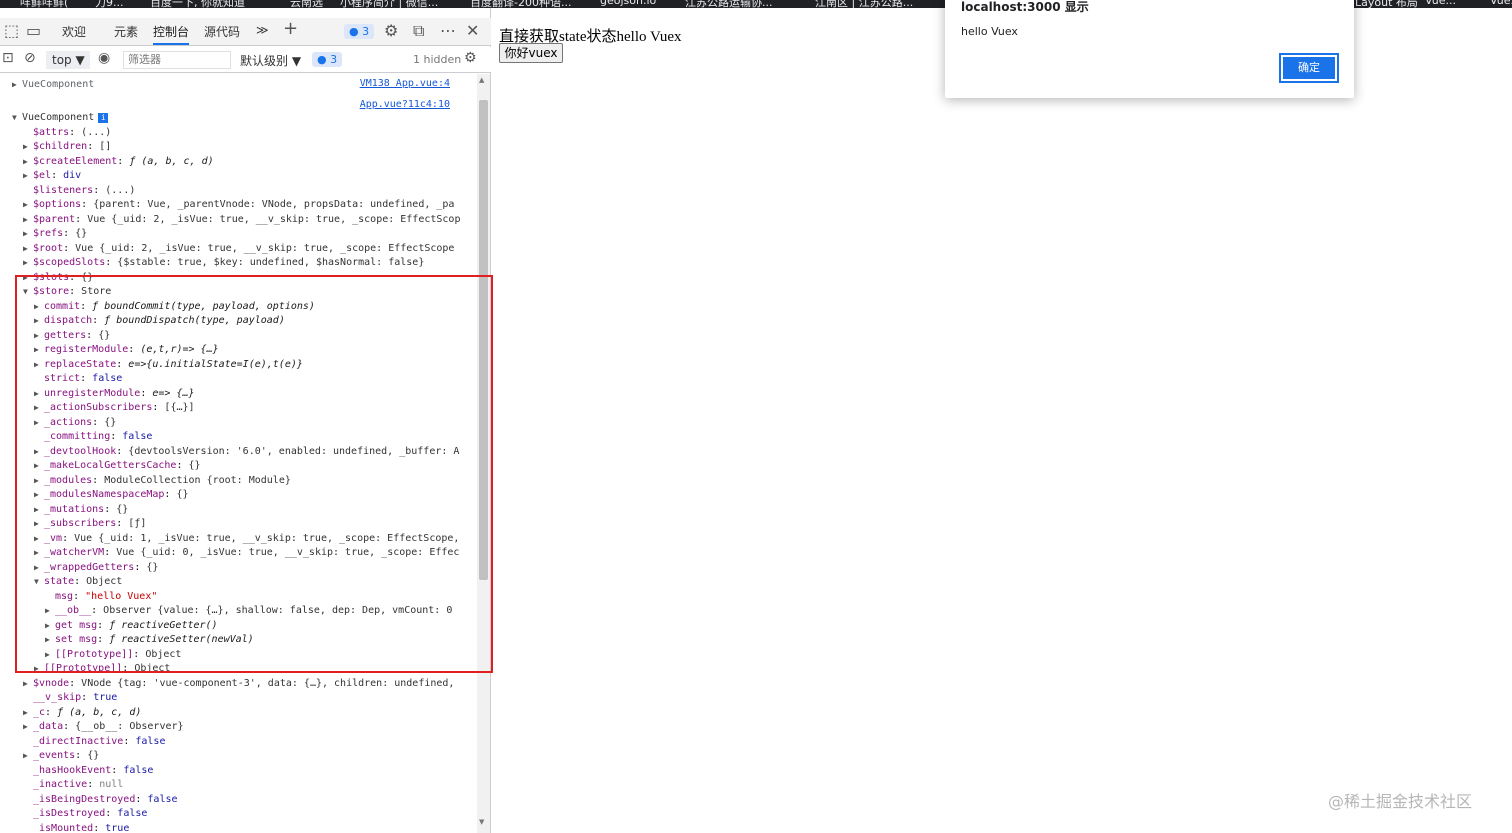 Image resolution: width=1512 pixels, height=833 pixels. What do you see at coordinates (8, 58) in the screenshot?
I see `sidebar-toggle-icon: ⊡` at bounding box center [8, 58].